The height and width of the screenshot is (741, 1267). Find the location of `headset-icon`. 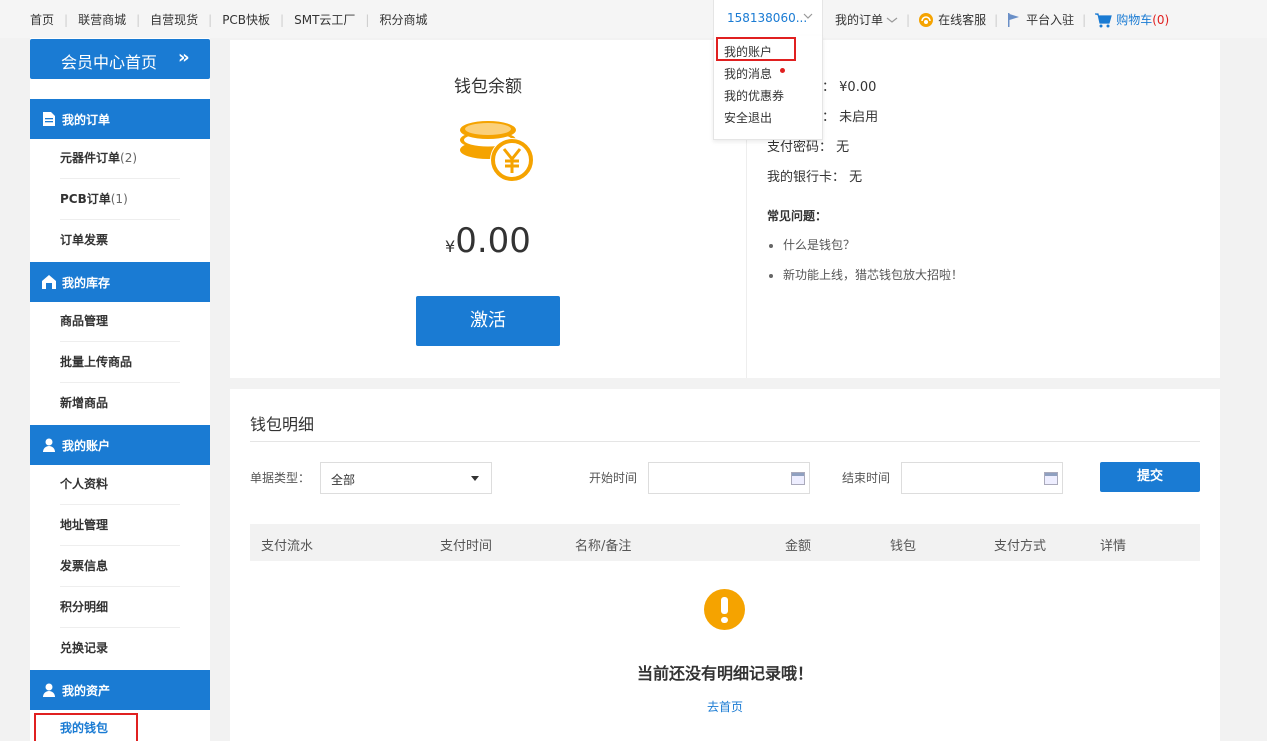

headset-icon is located at coordinates (926, 19).